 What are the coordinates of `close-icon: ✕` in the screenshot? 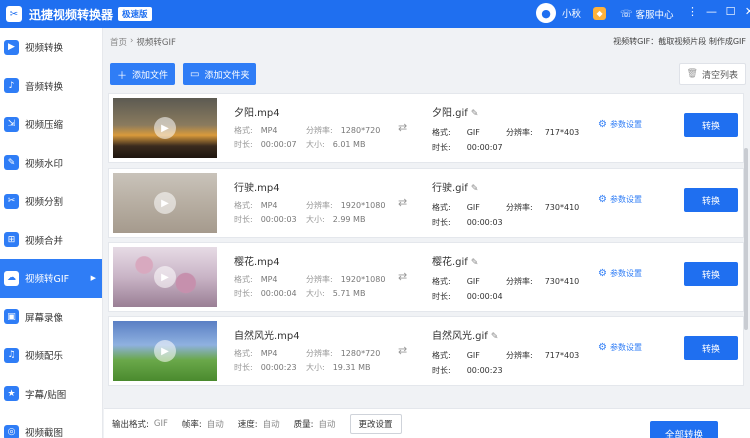 It's located at (745, 11).